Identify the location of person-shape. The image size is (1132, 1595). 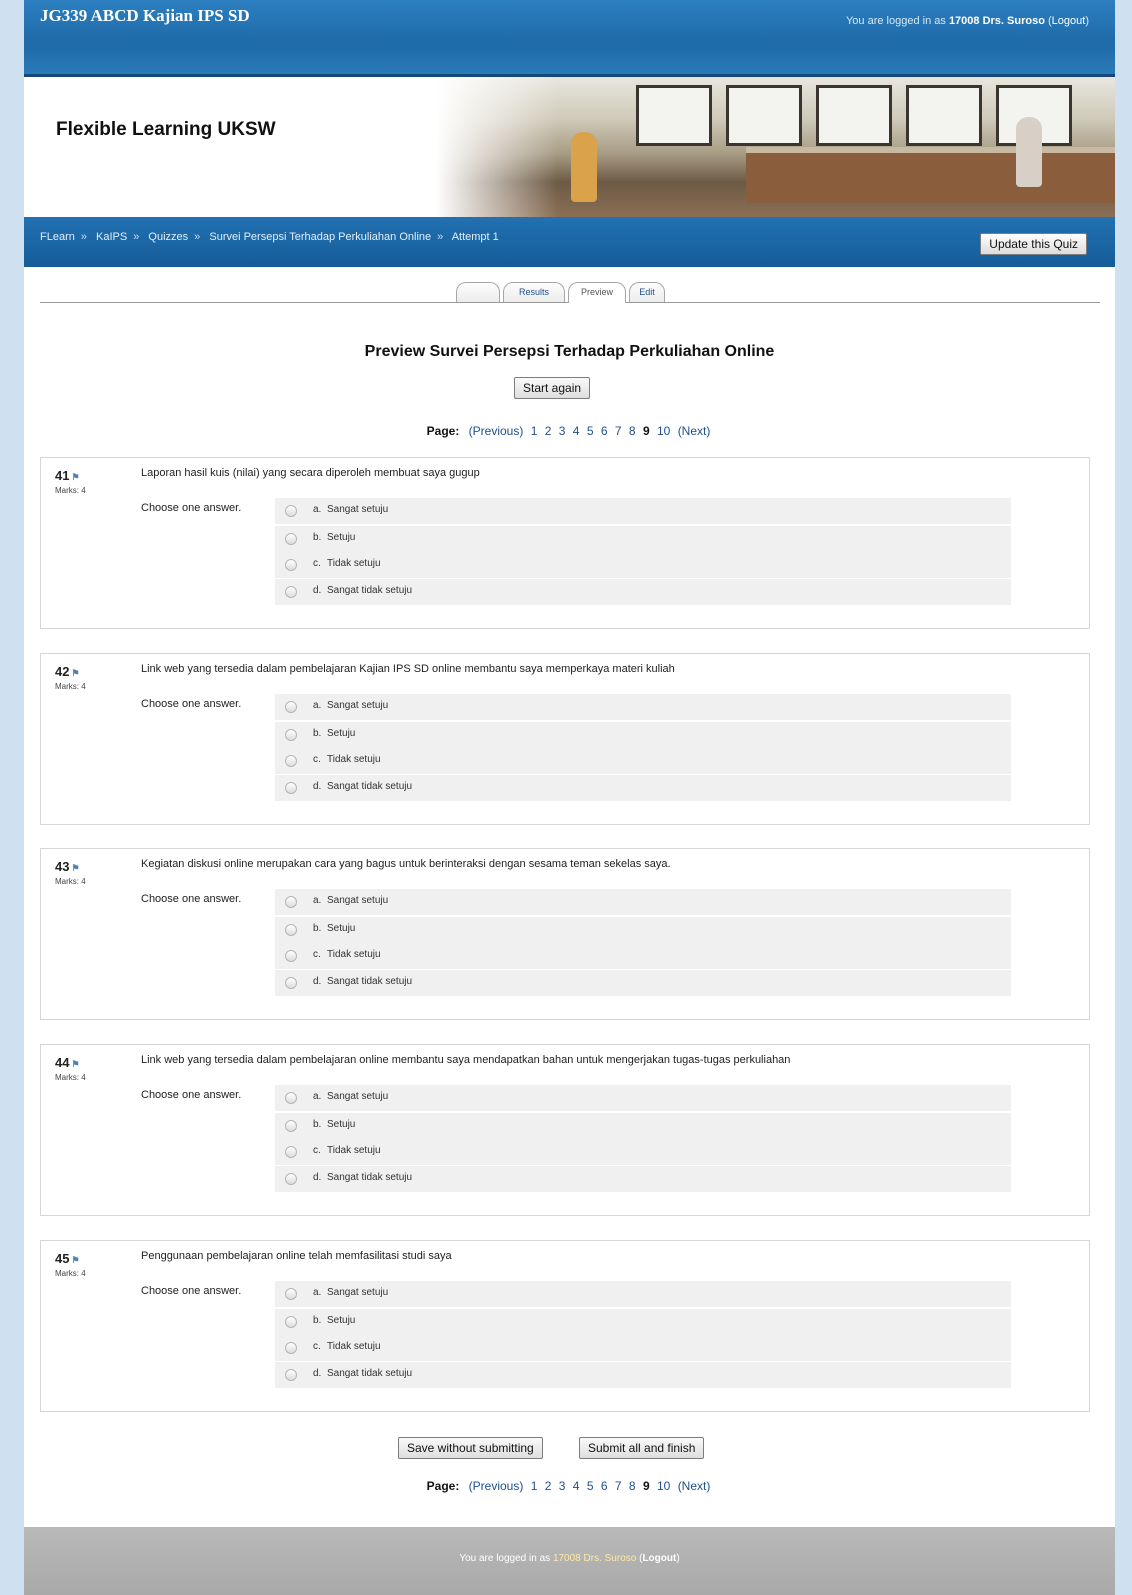
(1029, 152).